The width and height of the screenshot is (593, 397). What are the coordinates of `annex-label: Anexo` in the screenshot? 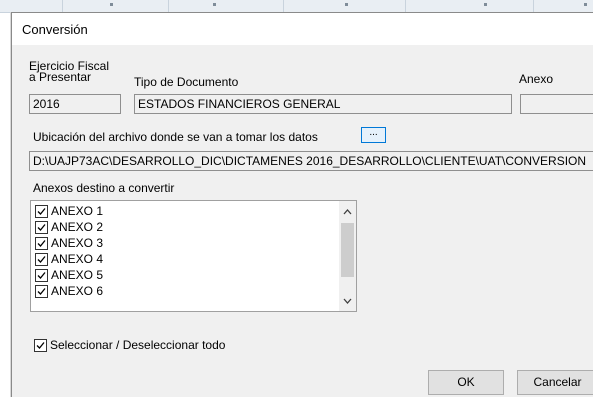 It's located at (536, 79).